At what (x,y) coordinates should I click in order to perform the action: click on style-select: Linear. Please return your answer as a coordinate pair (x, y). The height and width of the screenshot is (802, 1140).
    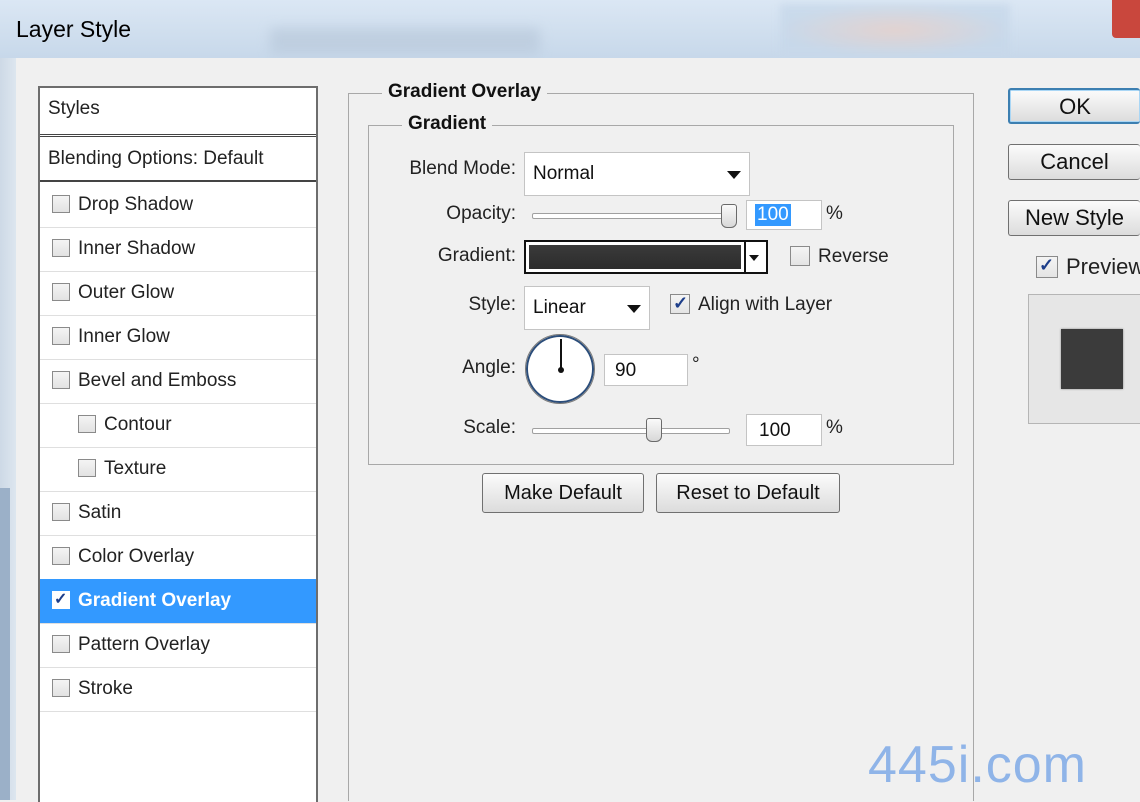
    Looking at the image, I should click on (587, 308).